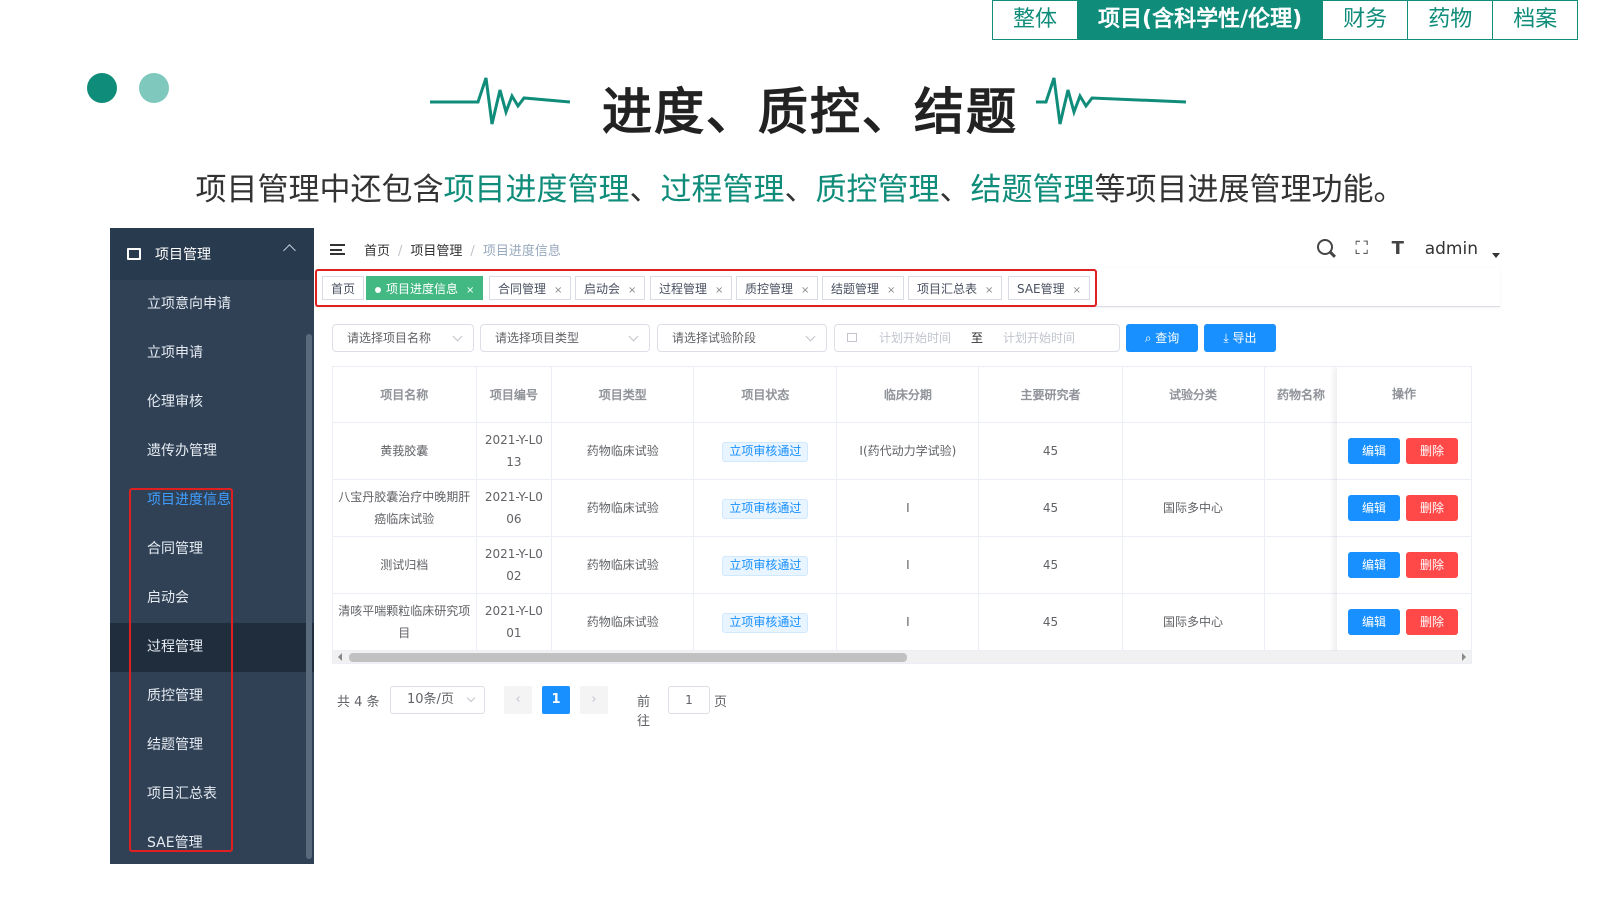 Image resolution: width=1600 pixels, height=900 pixels. Describe the element at coordinates (212, 254) in the screenshot. I see `sidebar-menu-project-management: 项目管理` at that location.